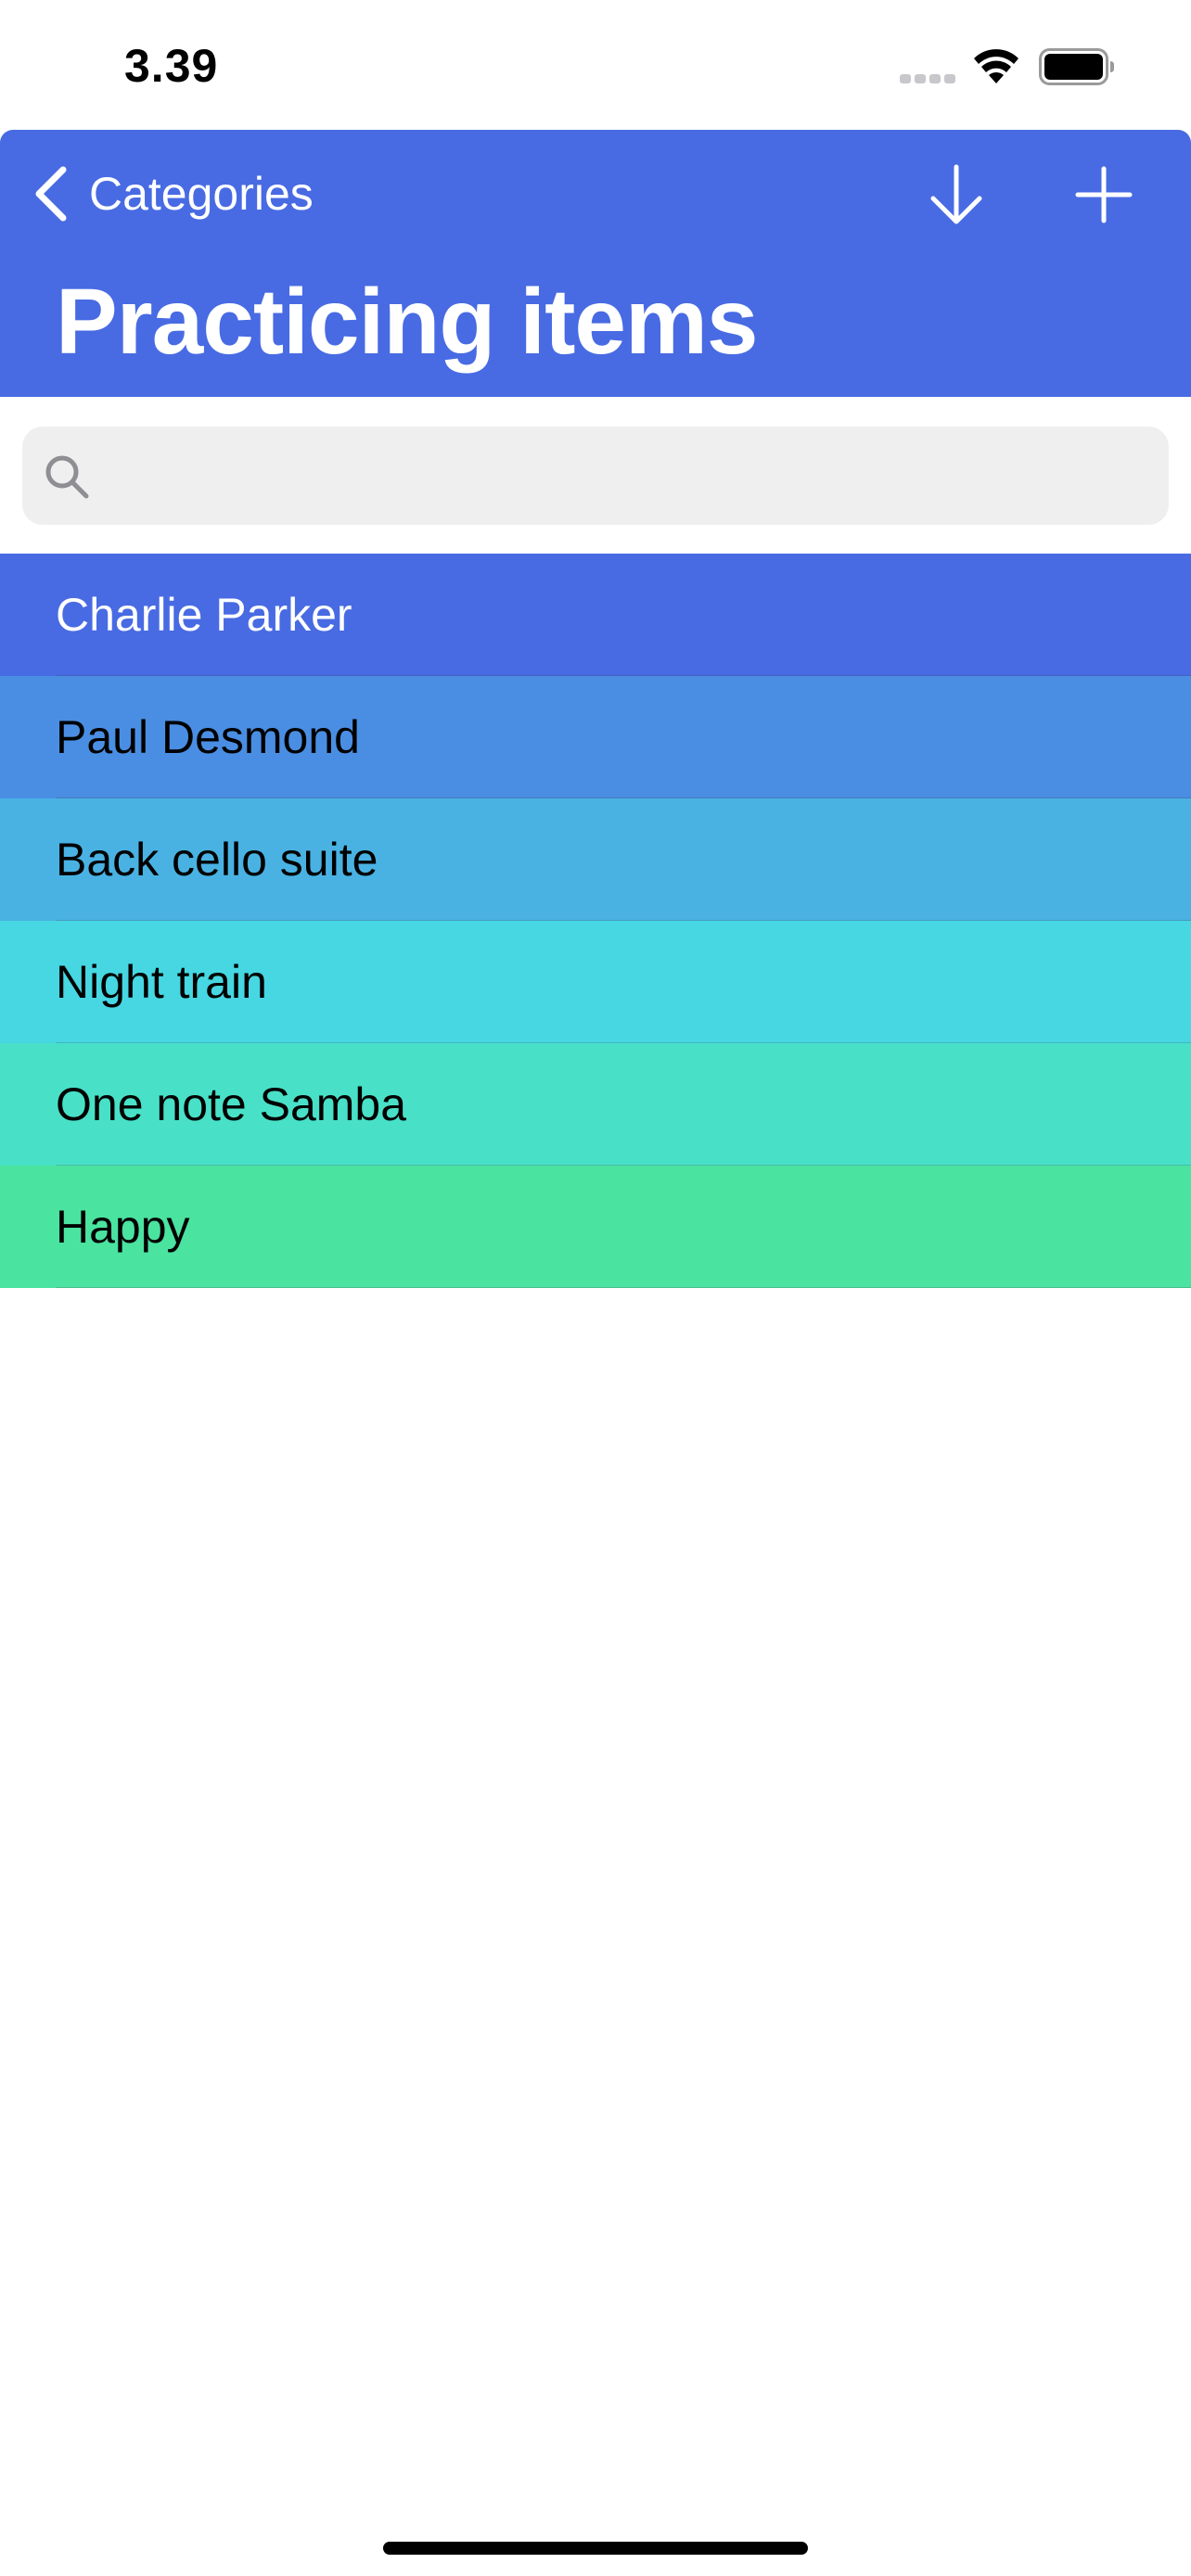 This screenshot has width=1191, height=2576. I want to click on back-button: Categories, so click(173, 193).